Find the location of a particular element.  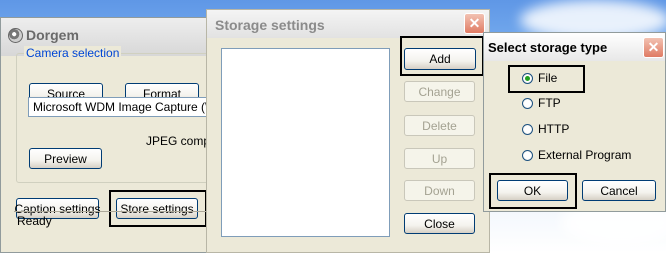

cancel-button: Cancel is located at coordinates (619, 190).